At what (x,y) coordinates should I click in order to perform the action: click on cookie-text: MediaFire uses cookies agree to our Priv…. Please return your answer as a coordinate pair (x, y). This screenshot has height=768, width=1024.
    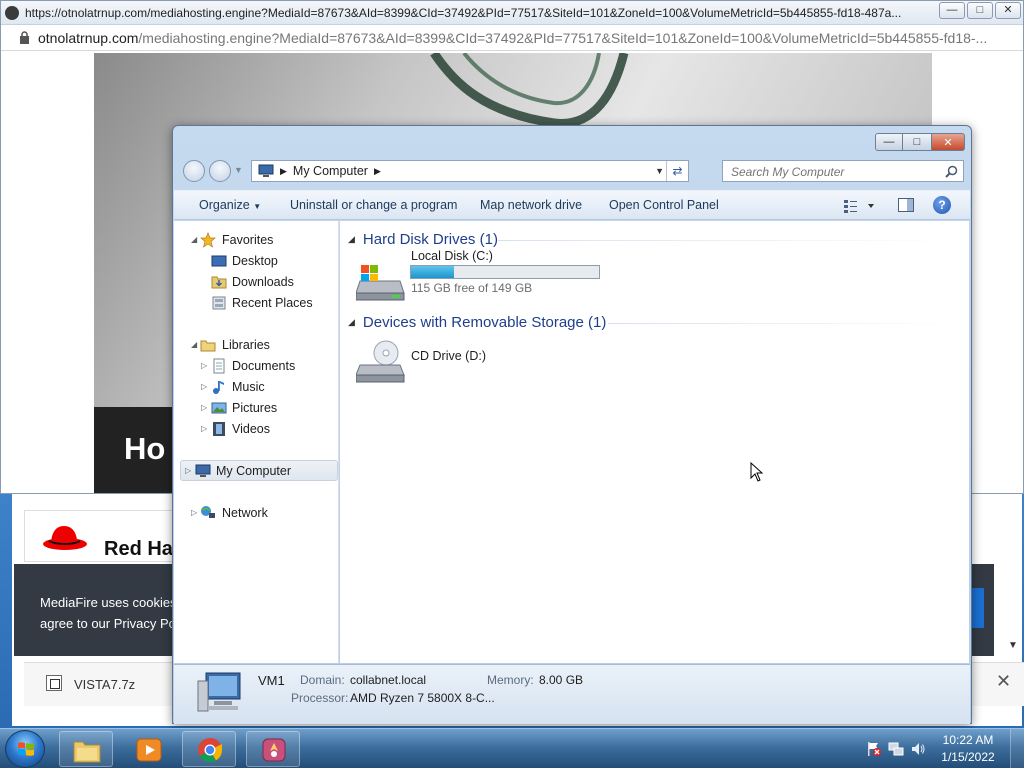
    Looking at the image, I should click on (108, 613).